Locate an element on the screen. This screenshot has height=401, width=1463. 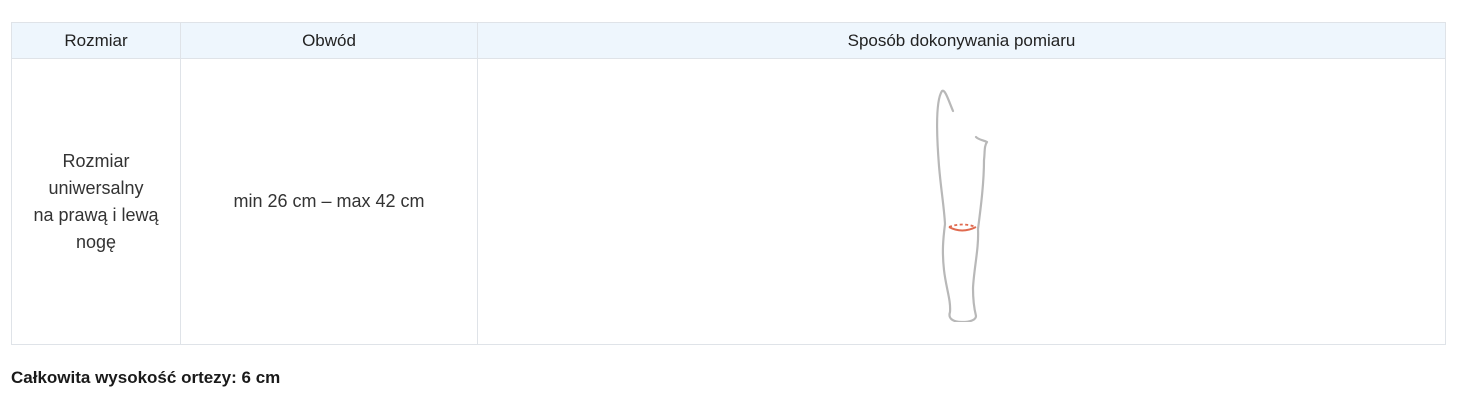
circumference-value: min 26 cm – max 42 cm is located at coordinates (329, 201).